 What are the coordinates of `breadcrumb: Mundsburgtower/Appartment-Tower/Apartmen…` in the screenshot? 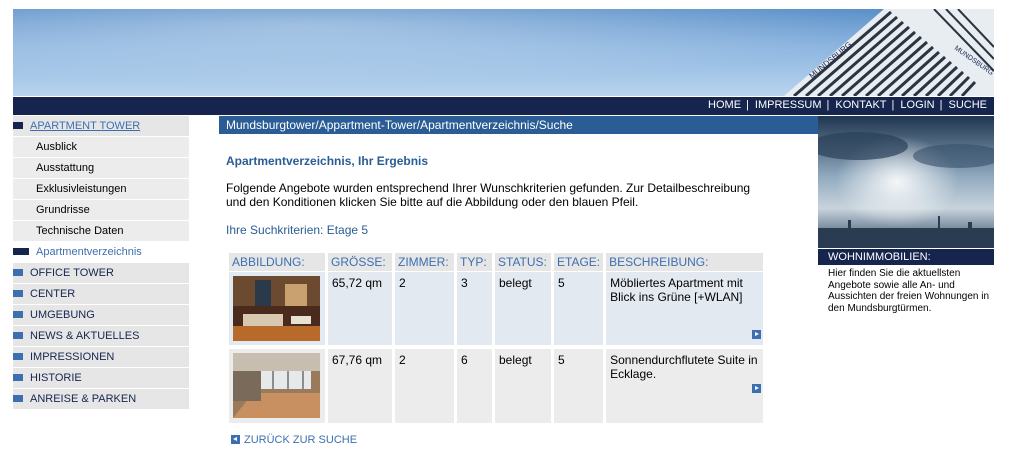 It's located at (518, 125).